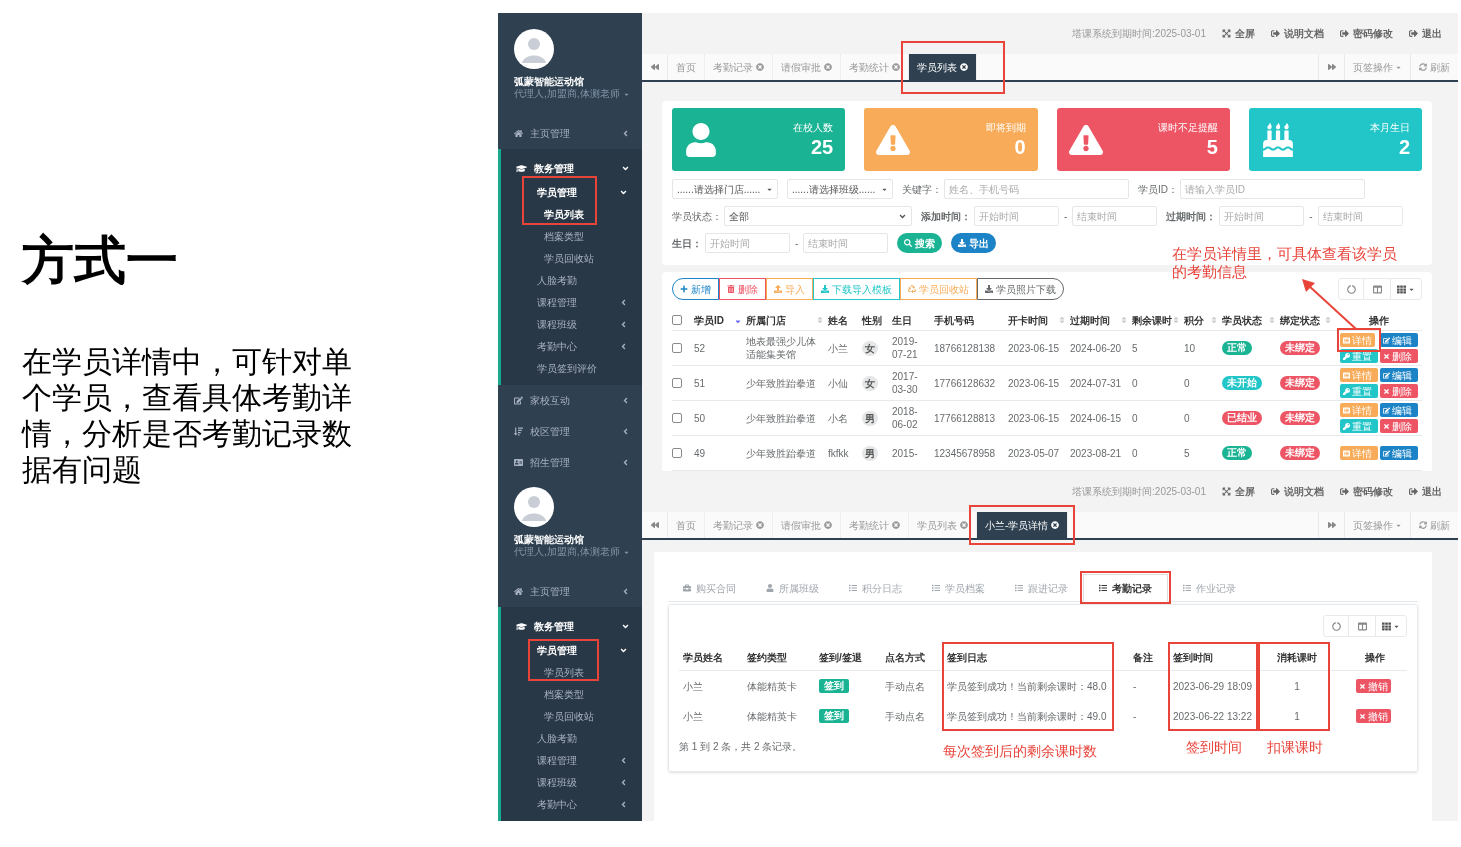 The image size is (1461, 847). I want to click on column-header: 积分, so click(1203, 320).